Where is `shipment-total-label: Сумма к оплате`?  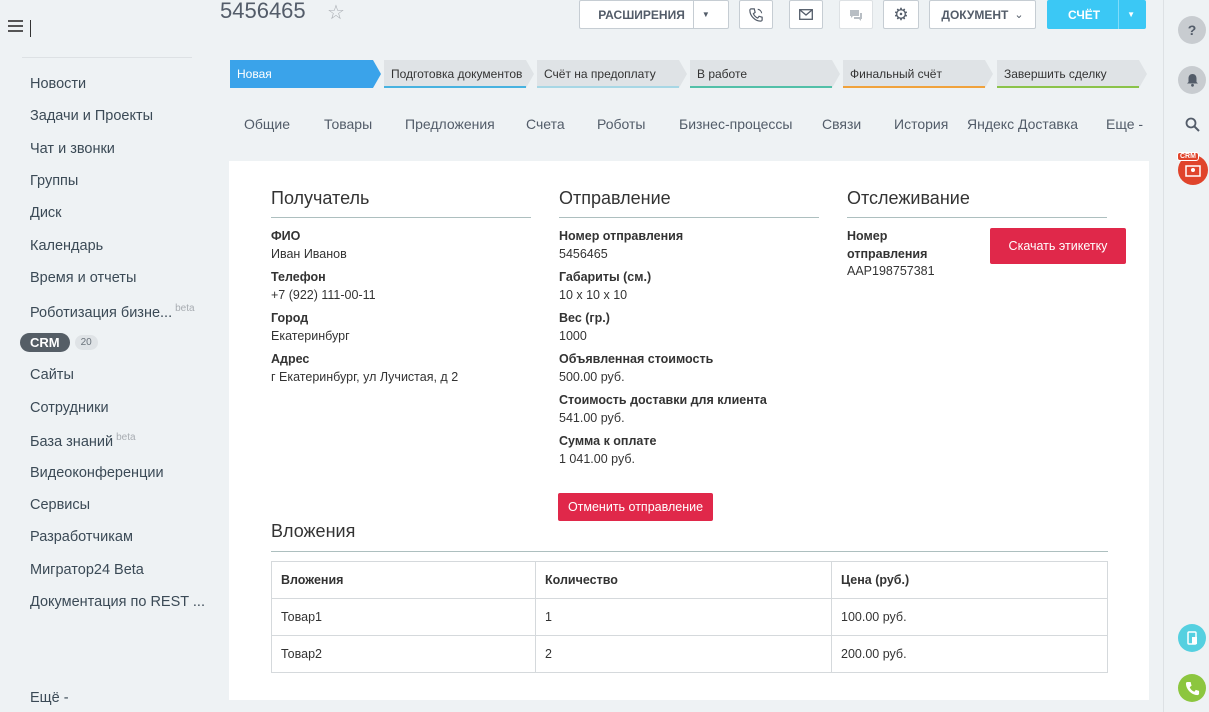
shipment-total-label: Сумма к оплате is located at coordinates (608, 441).